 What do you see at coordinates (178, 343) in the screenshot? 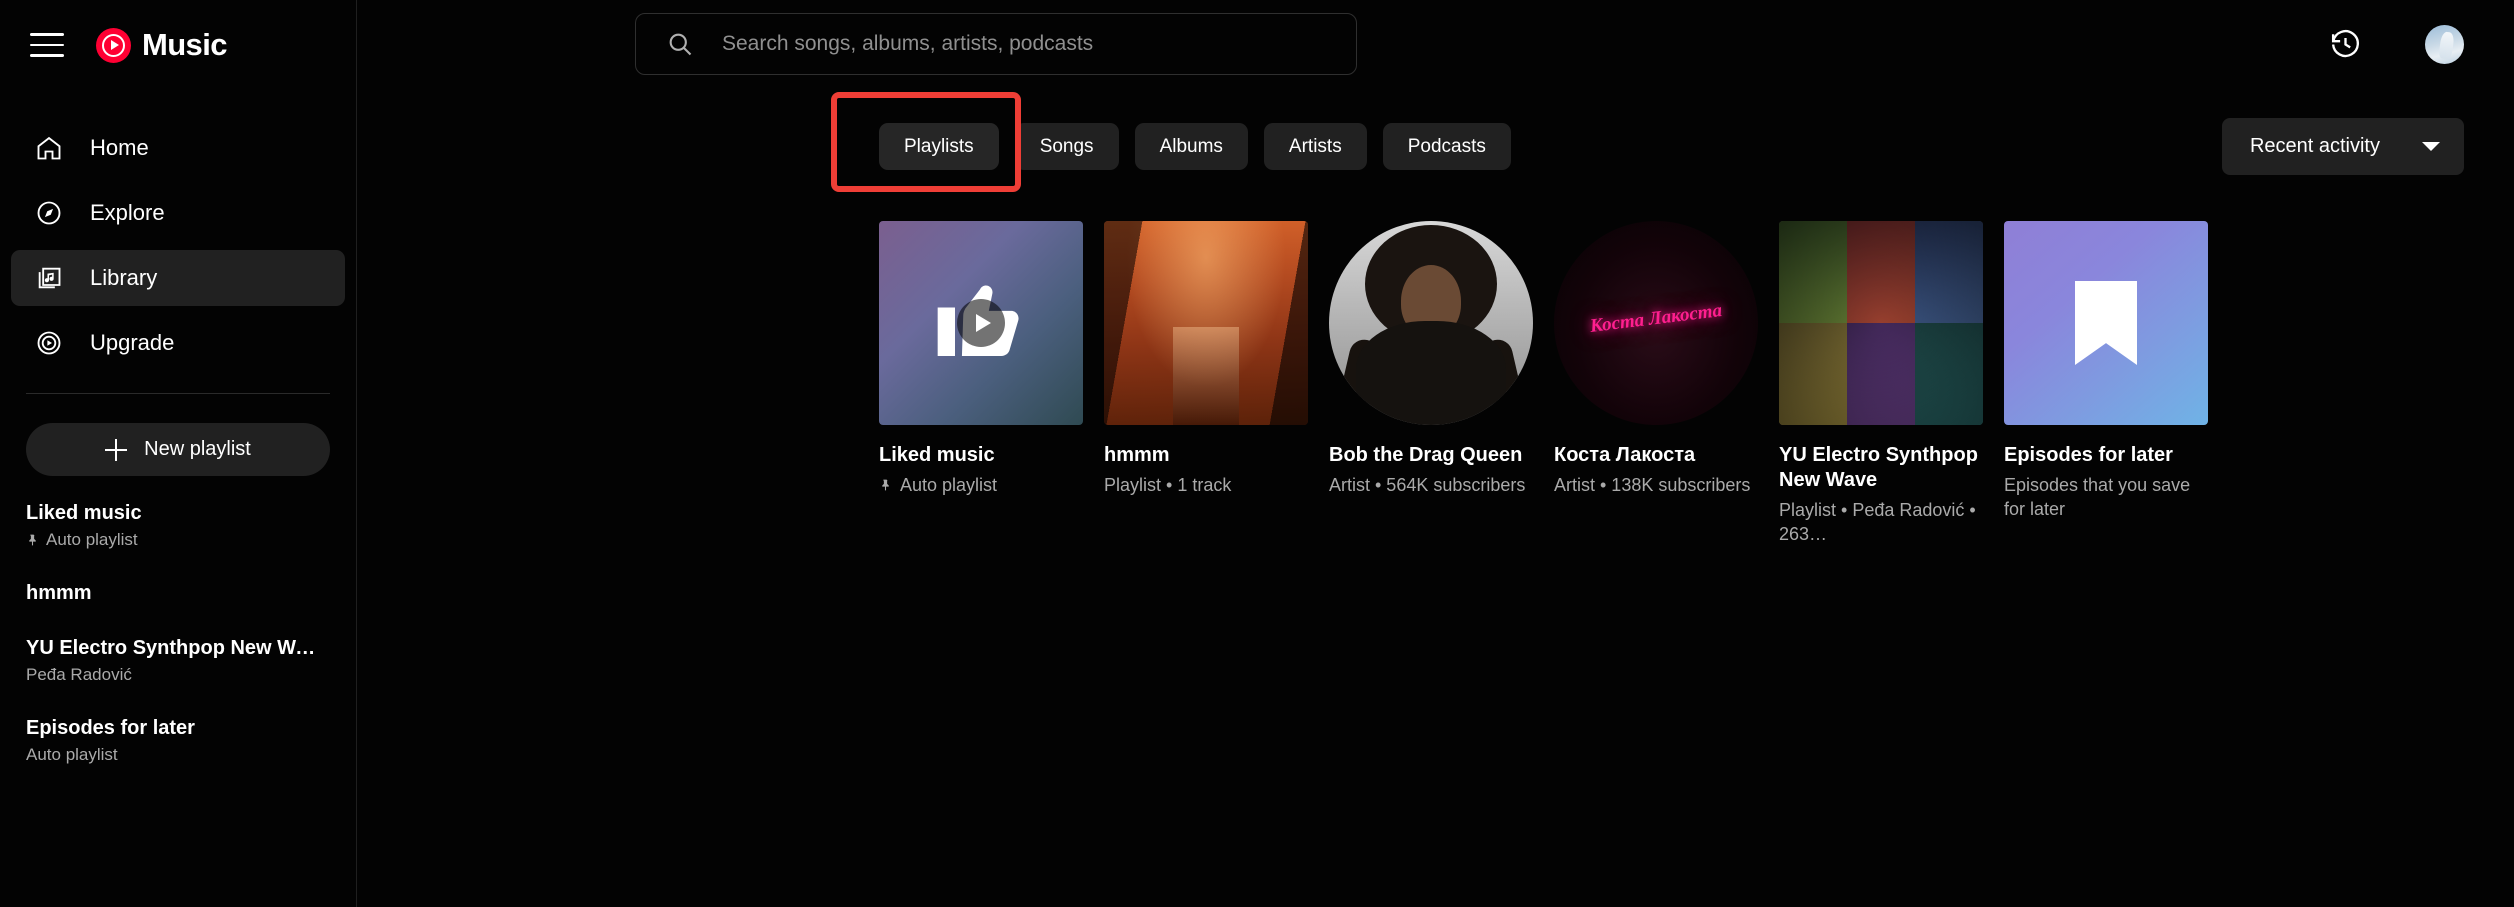
I see `sidebar-item-upgrade: Upgrade` at bounding box center [178, 343].